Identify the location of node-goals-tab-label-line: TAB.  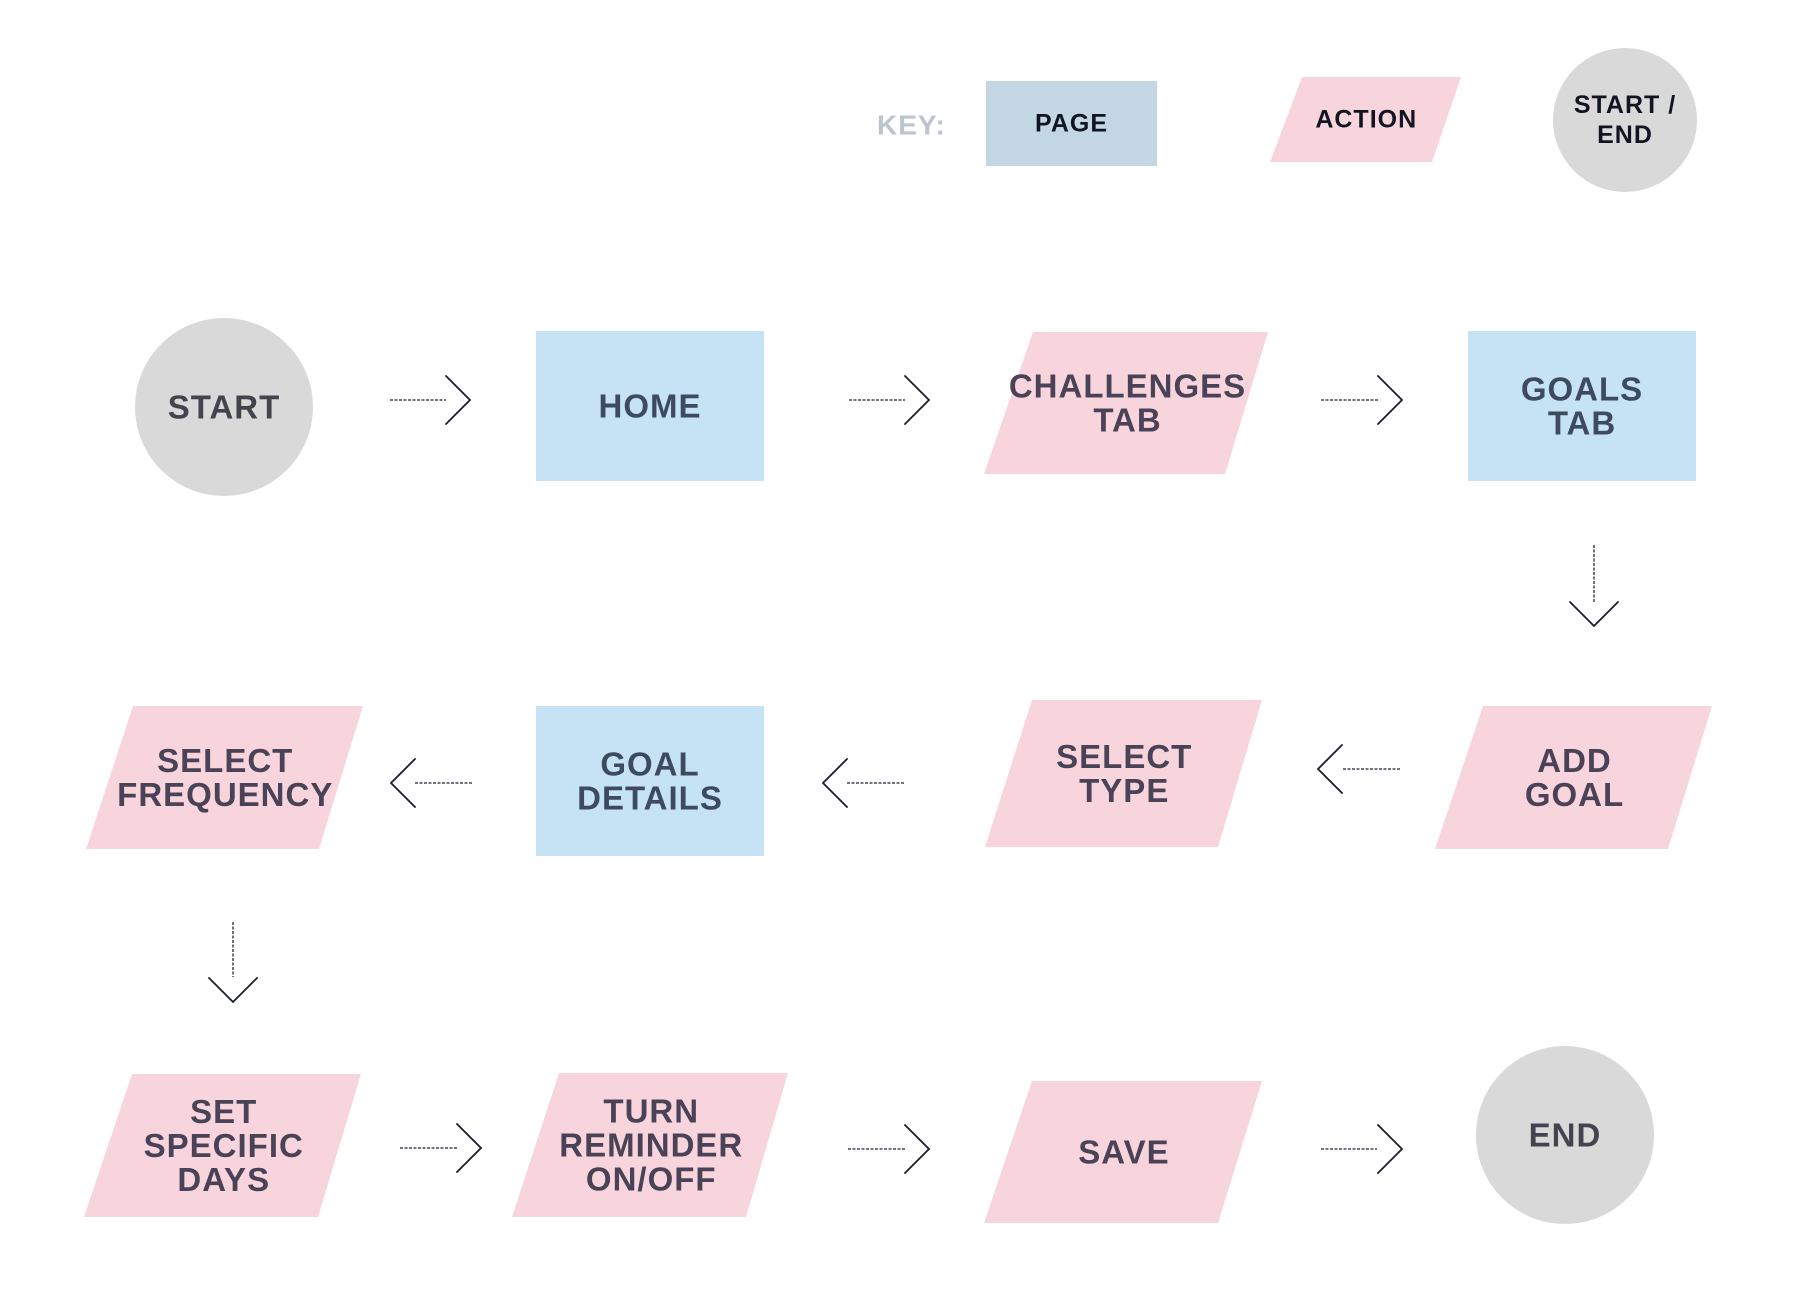
(1582, 423).